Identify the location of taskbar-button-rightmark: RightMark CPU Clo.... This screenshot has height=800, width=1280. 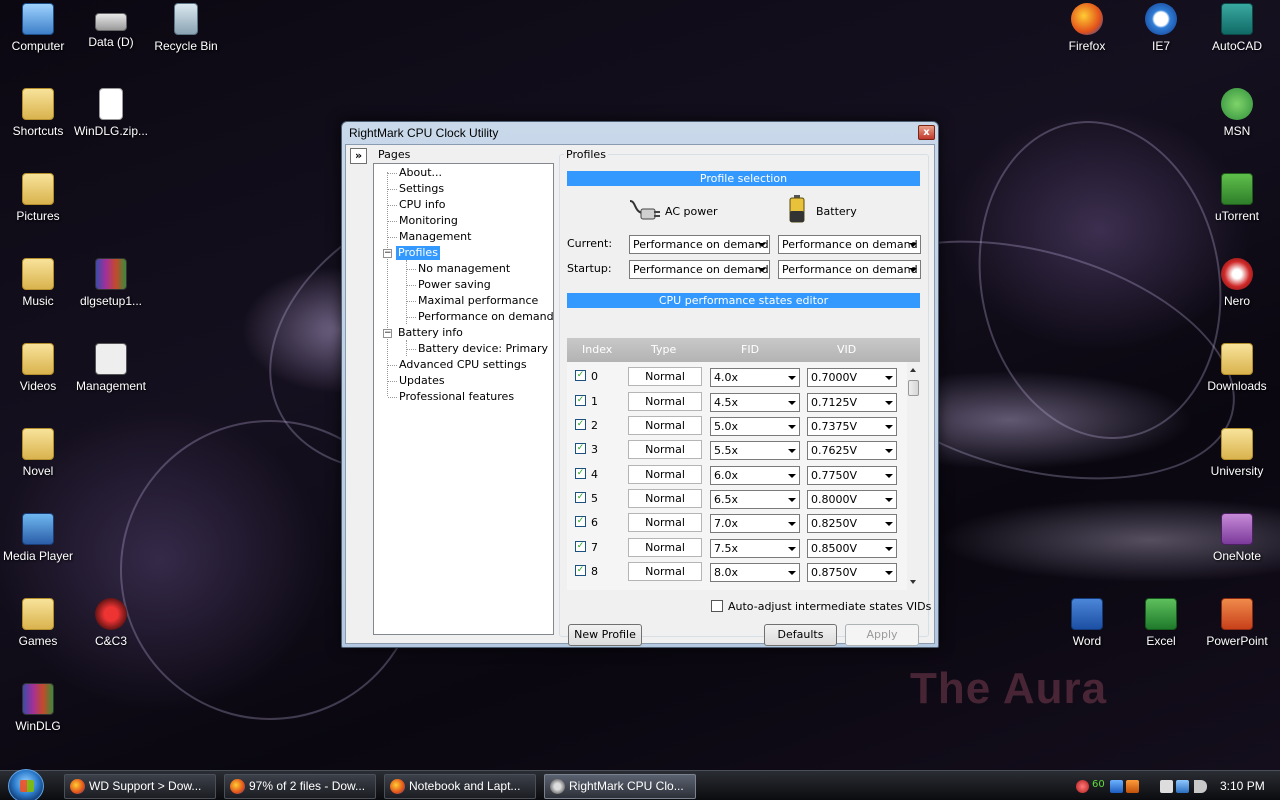
(620, 786).